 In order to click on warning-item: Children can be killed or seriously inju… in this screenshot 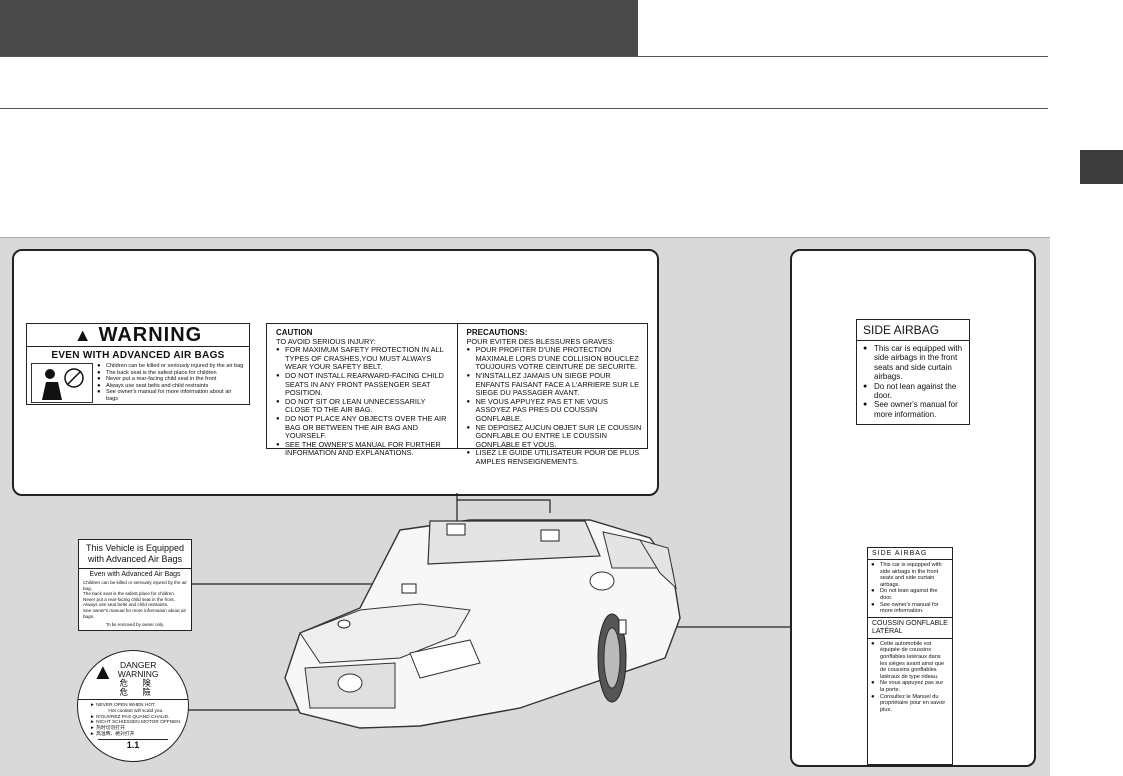, I will do `click(171, 366)`.